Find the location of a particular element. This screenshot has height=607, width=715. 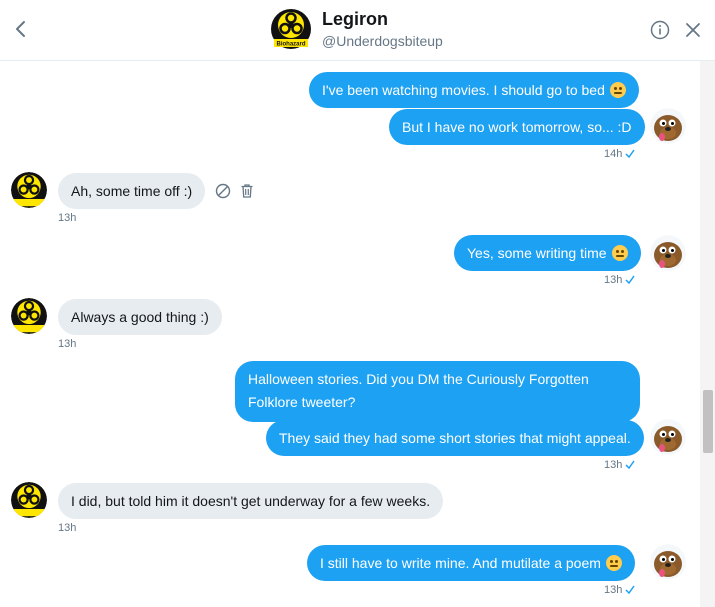

sent-message: But I have no work tomorrow, so... :D is located at coordinates (517, 127).